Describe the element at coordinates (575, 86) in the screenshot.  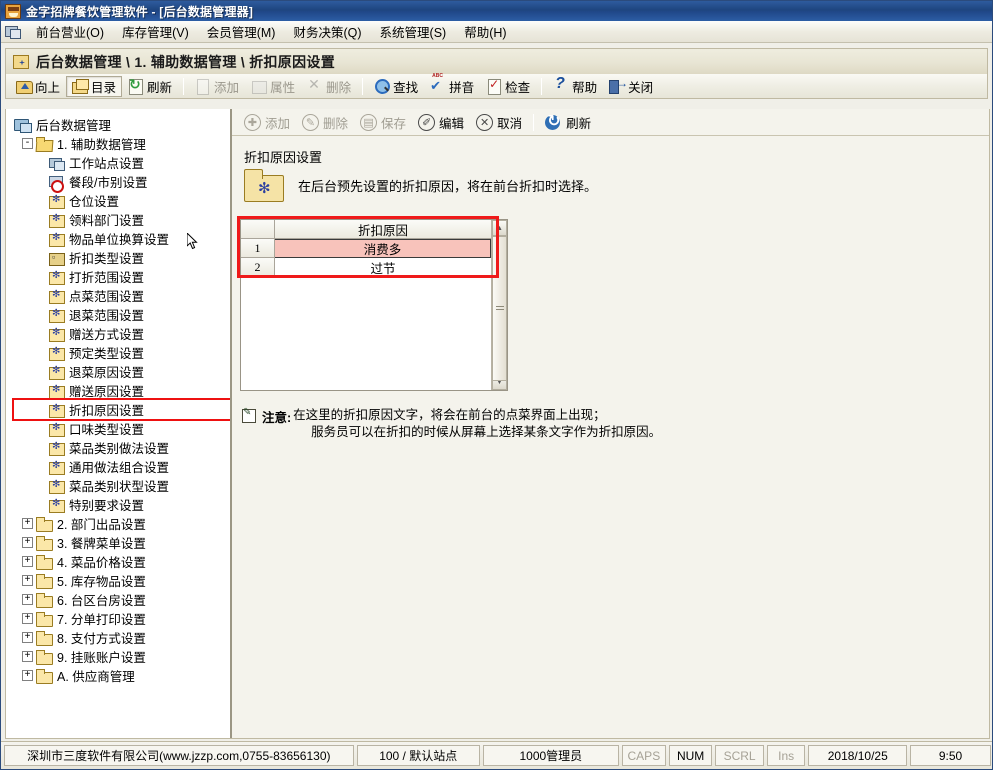
I see `toolbar-button-help: 帮助` at that location.